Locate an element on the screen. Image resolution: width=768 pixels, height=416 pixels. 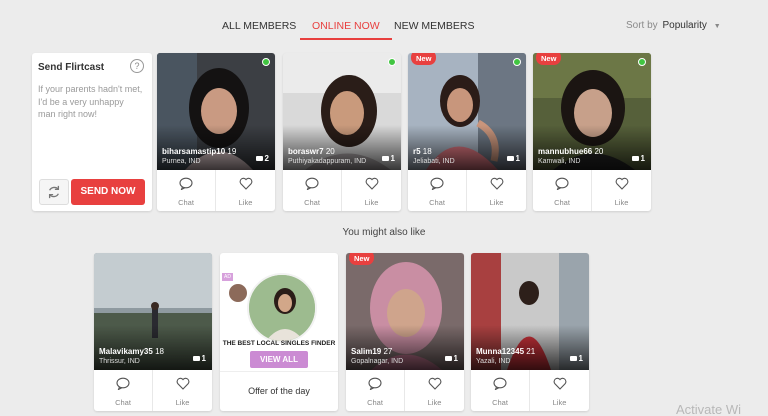
flirtcast-title: Send Flirtcast is located at coordinates (71, 67).